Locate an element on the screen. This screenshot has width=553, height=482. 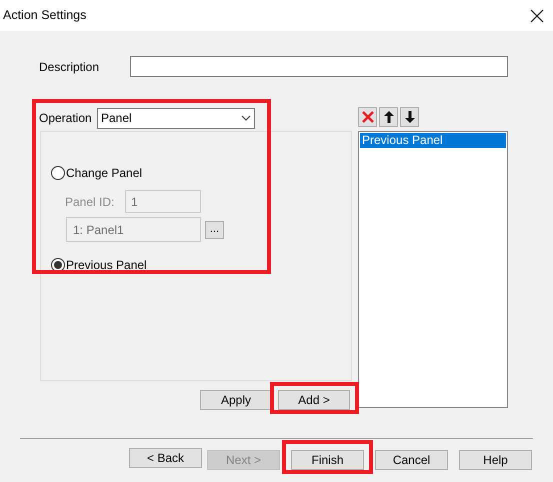
move-up-button is located at coordinates (388, 117).